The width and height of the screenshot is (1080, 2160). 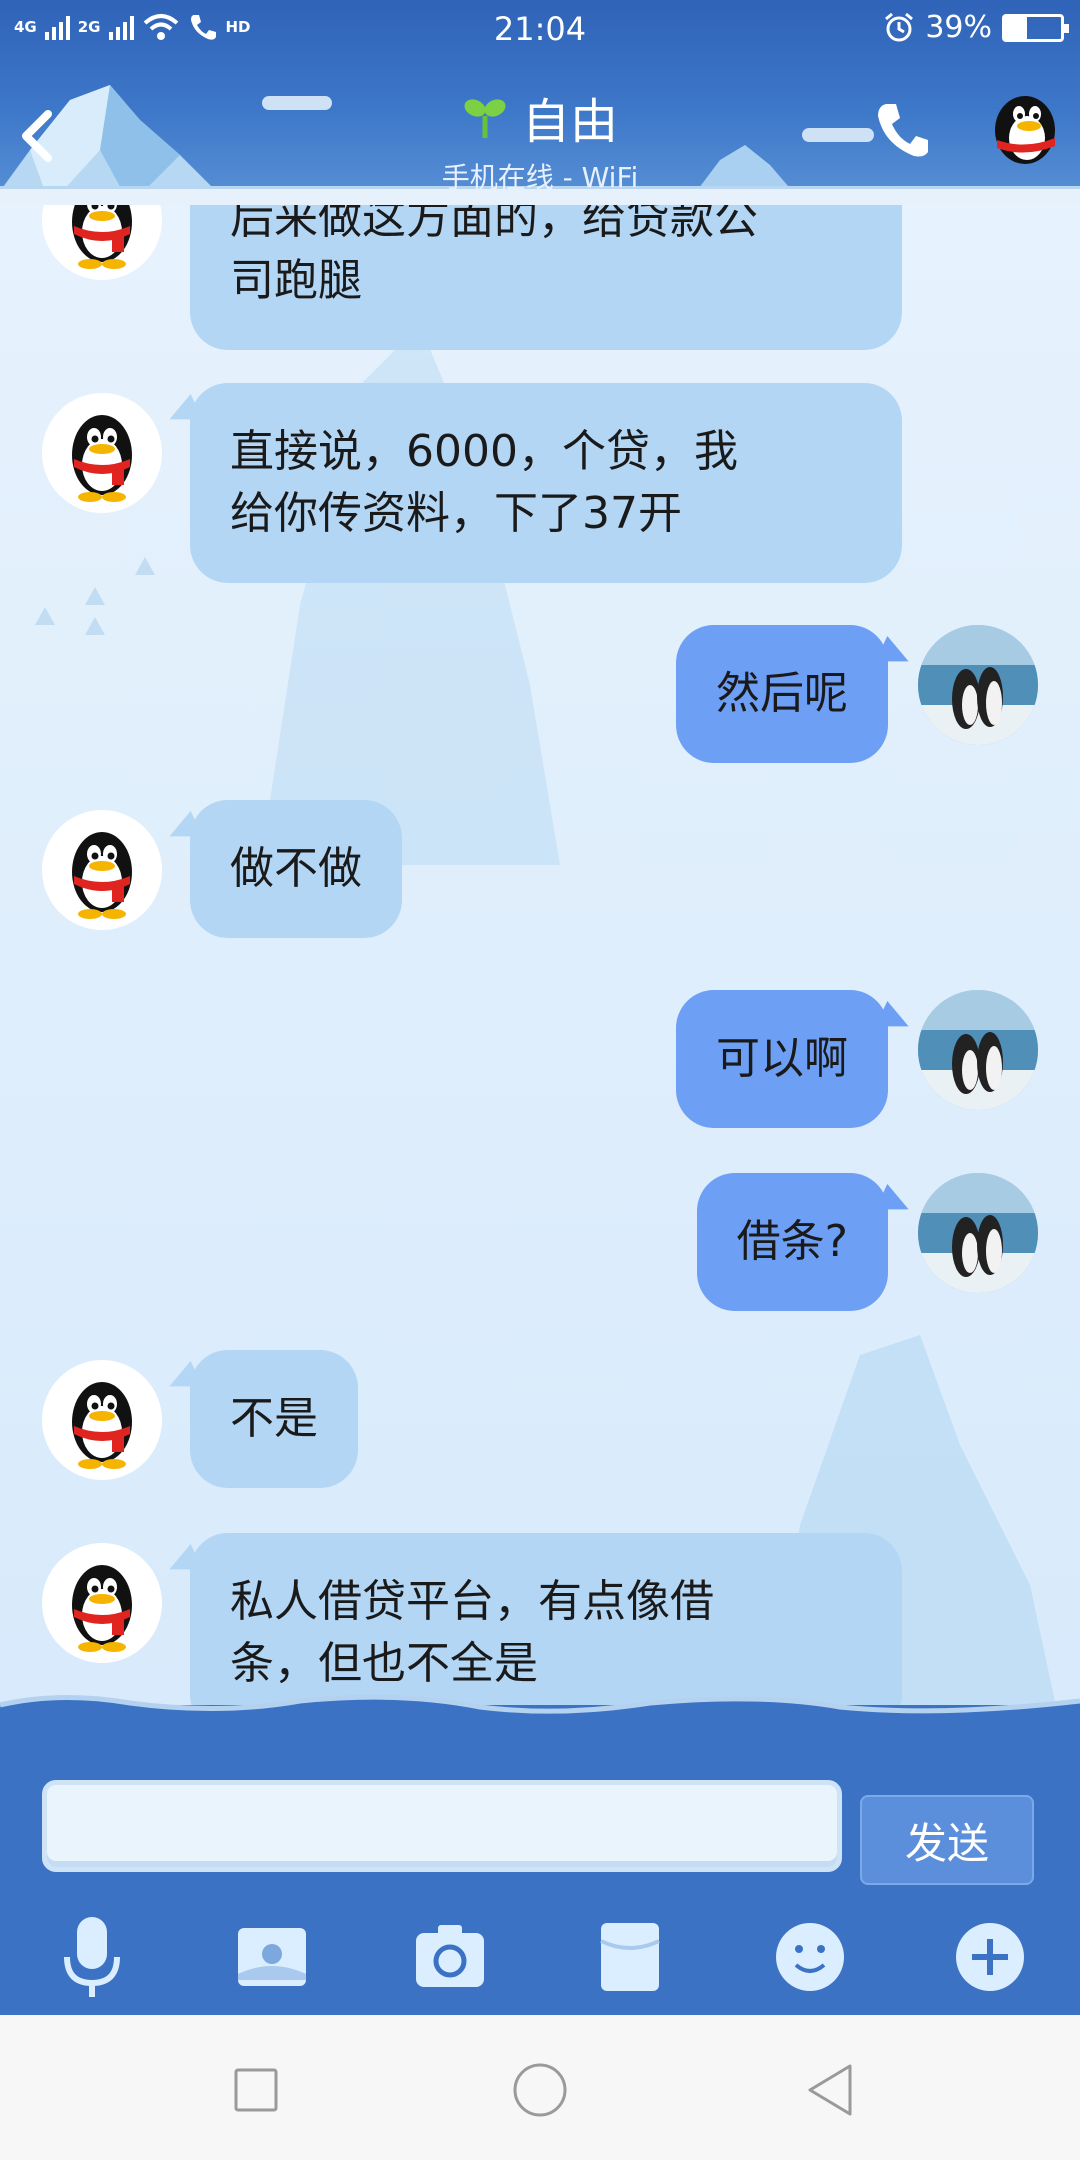 I want to click on battery-icon, so click(x=1035, y=27).